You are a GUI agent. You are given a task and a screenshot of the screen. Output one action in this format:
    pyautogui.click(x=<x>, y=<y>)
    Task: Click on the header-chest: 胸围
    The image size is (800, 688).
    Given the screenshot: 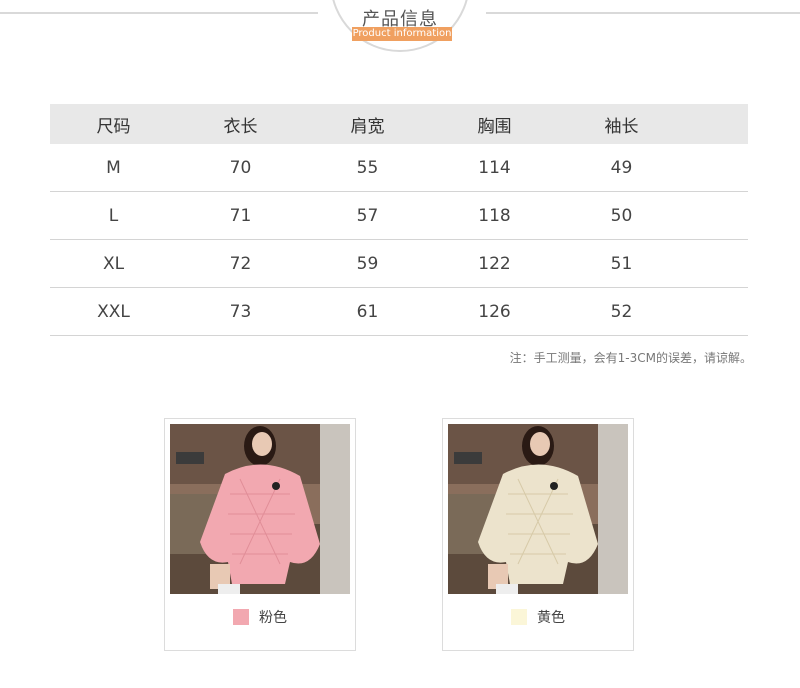 What is the action you would take?
    pyautogui.click(x=494, y=126)
    